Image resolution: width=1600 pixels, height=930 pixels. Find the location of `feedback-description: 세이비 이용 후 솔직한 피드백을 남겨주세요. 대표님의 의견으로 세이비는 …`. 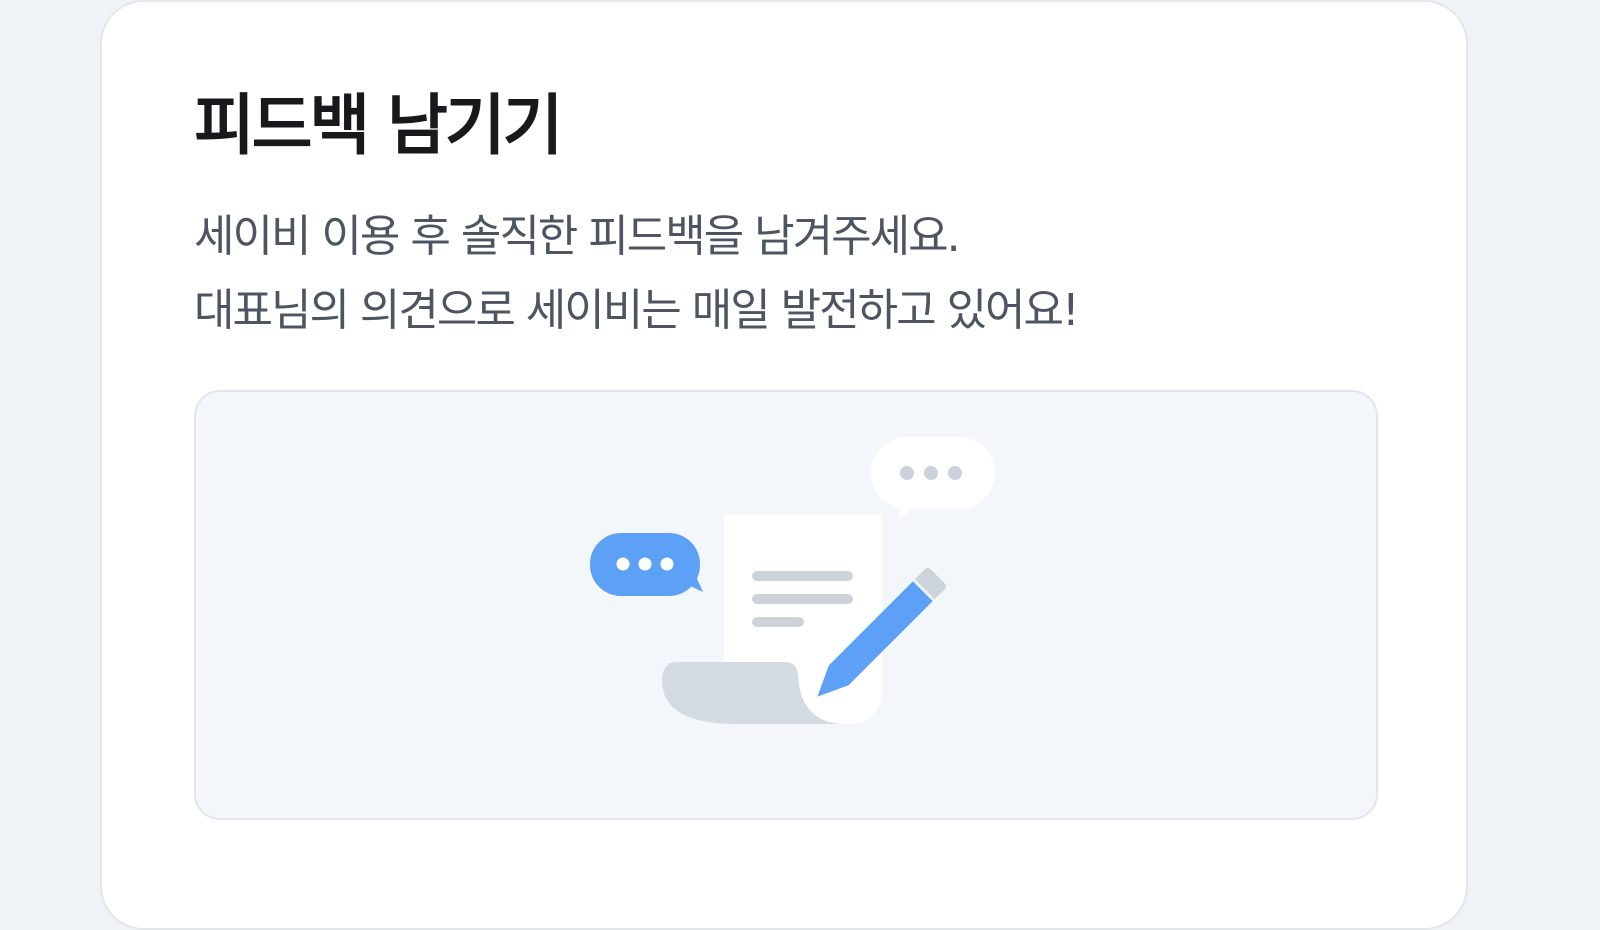

feedback-description: 세이비 이용 후 솔직한 피드백을 남겨주세요. 대표님의 의견으로 세이비는 … is located at coordinates (637, 274).